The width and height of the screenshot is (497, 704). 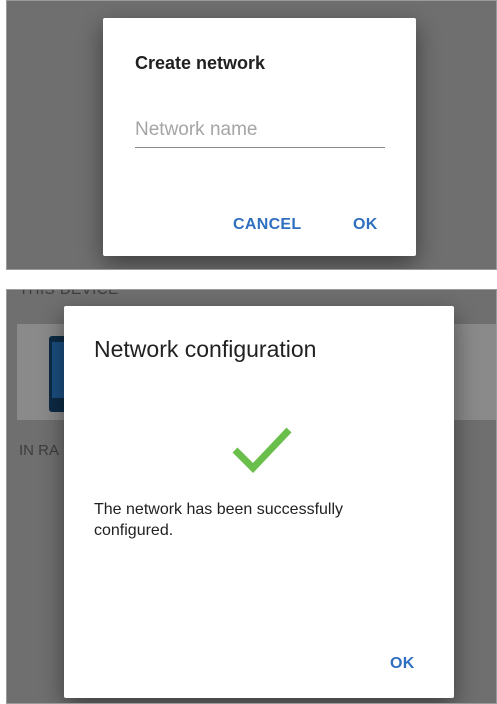 What do you see at coordinates (262, 450) in the screenshot?
I see `checkmark-icon` at bounding box center [262, 450].